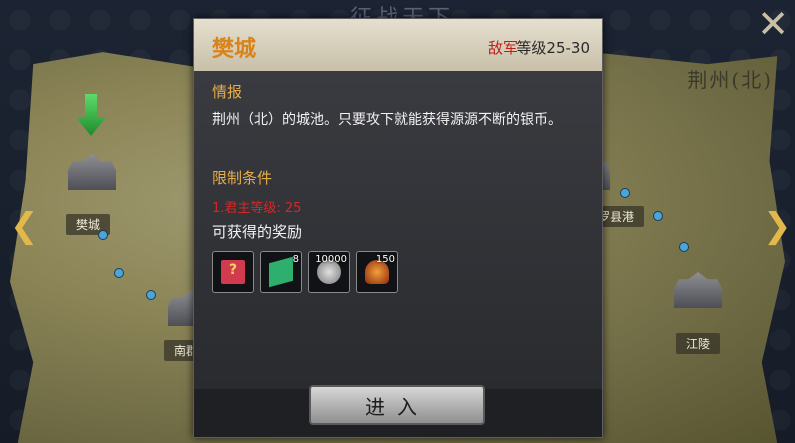 The height and width of the screenshot is (443, 795). What do you see at coordinates (553, 48) in the screenshot?
I see `level-range: 等级25-30` at bounding box center [553, 48].